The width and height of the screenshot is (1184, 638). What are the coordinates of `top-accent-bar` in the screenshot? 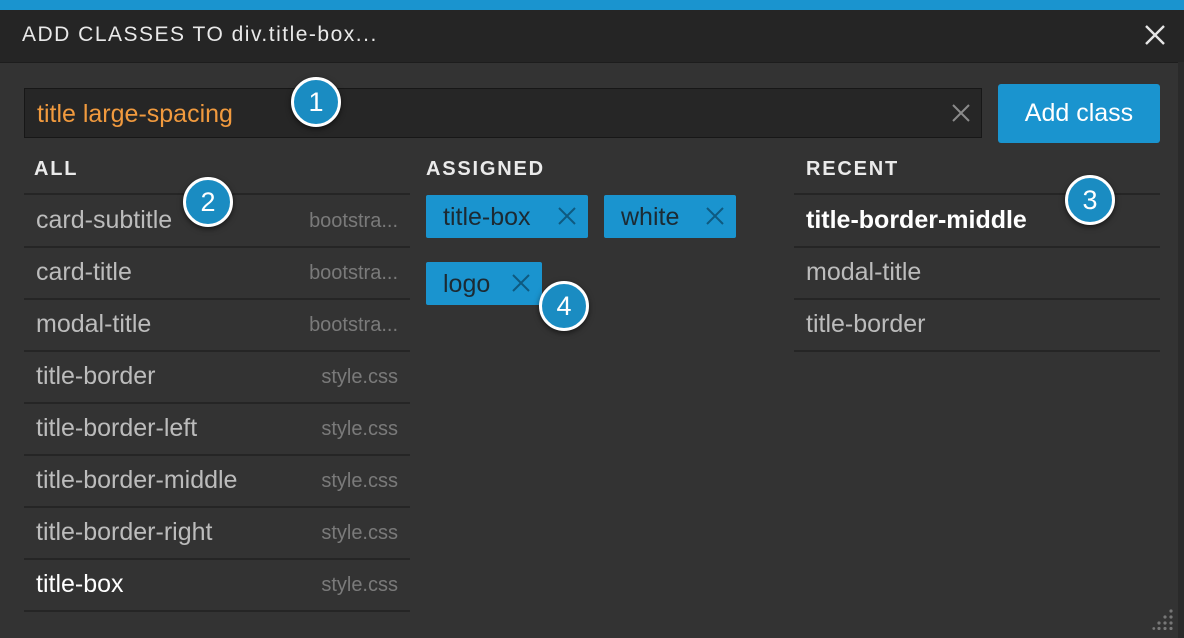 It's located at (592, 5).